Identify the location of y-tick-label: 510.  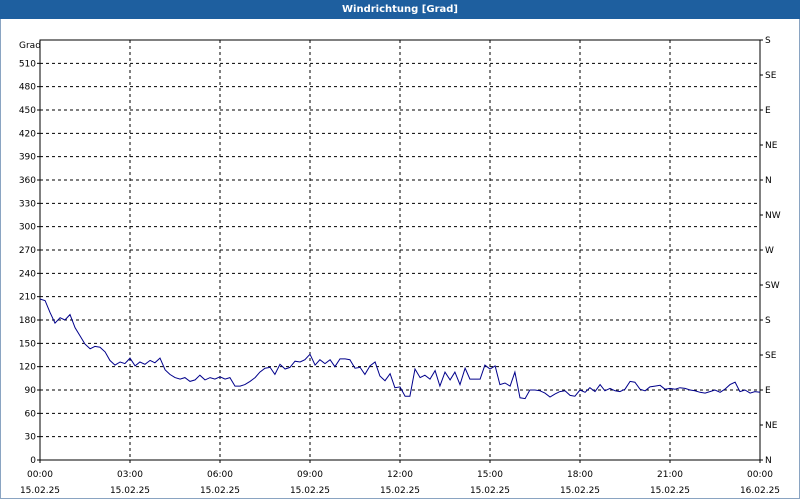
(27, 64).